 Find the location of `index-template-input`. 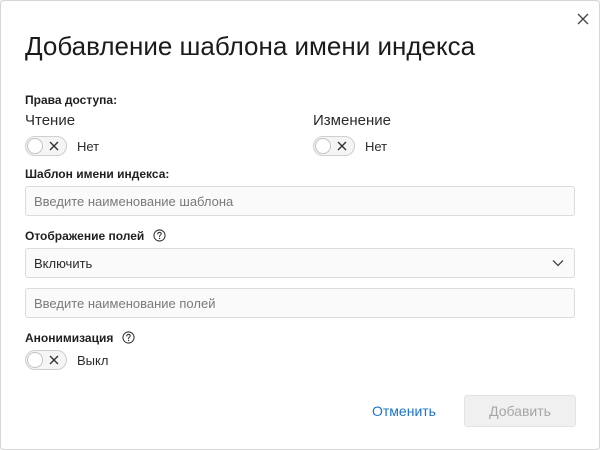

index-template-input is located at coordinates (300, 201).